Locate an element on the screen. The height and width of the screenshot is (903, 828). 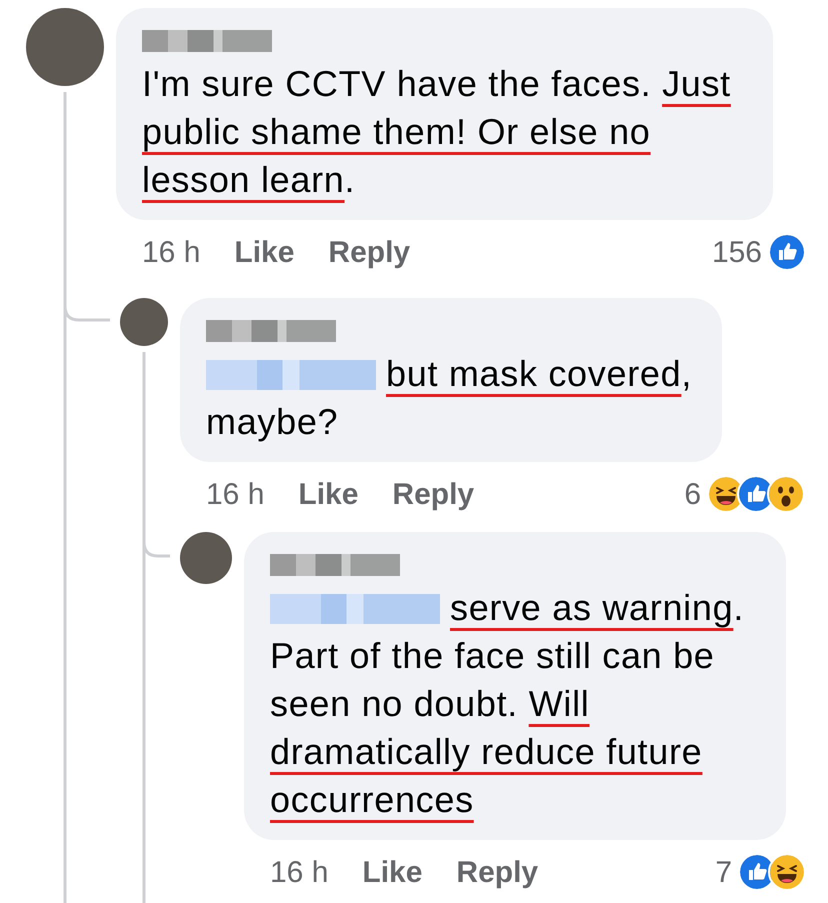
reaction-count: 156 is located at coordinates (737, 252).